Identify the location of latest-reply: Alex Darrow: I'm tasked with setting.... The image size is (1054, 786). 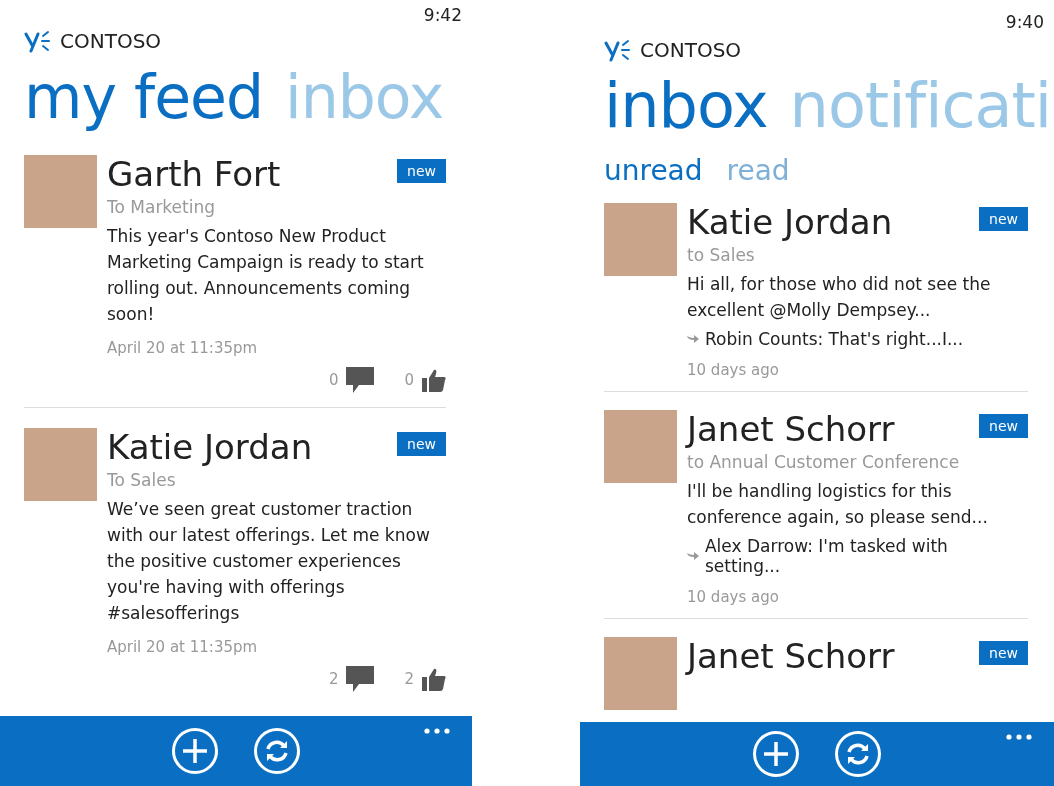
(827, 556).